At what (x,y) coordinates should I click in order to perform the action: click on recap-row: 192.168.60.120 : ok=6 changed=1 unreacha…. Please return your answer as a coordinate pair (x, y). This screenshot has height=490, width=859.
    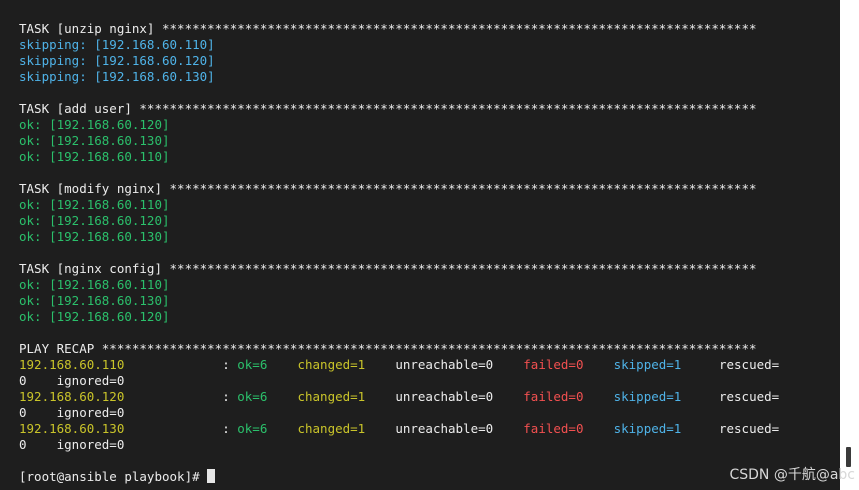
    Looking at the image, I should click on (426, 397).